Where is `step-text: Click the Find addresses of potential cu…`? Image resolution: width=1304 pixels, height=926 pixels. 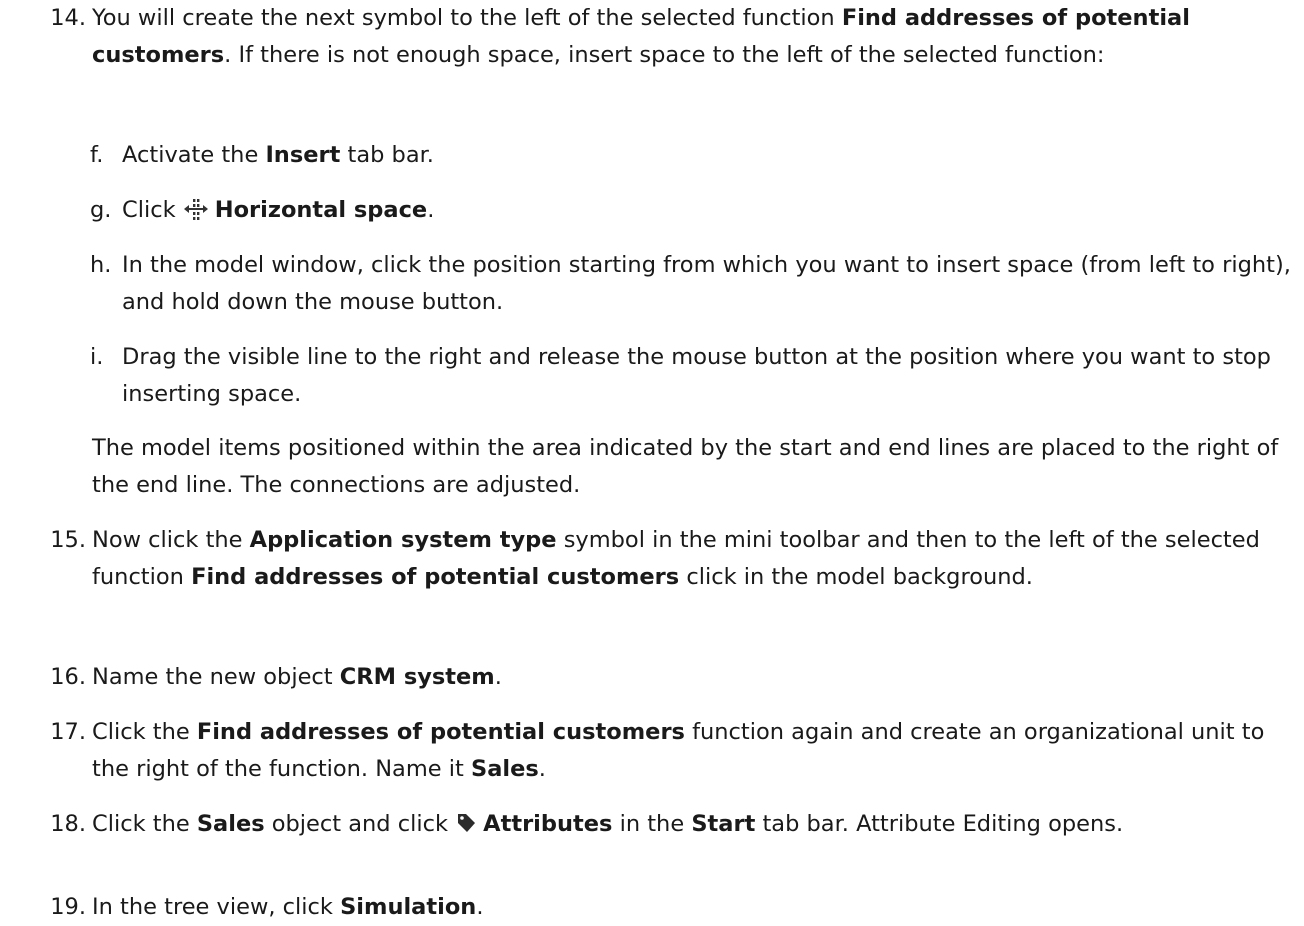
step-text: Click the Find addresses of potential cu… is located at coordinates (678, 750).